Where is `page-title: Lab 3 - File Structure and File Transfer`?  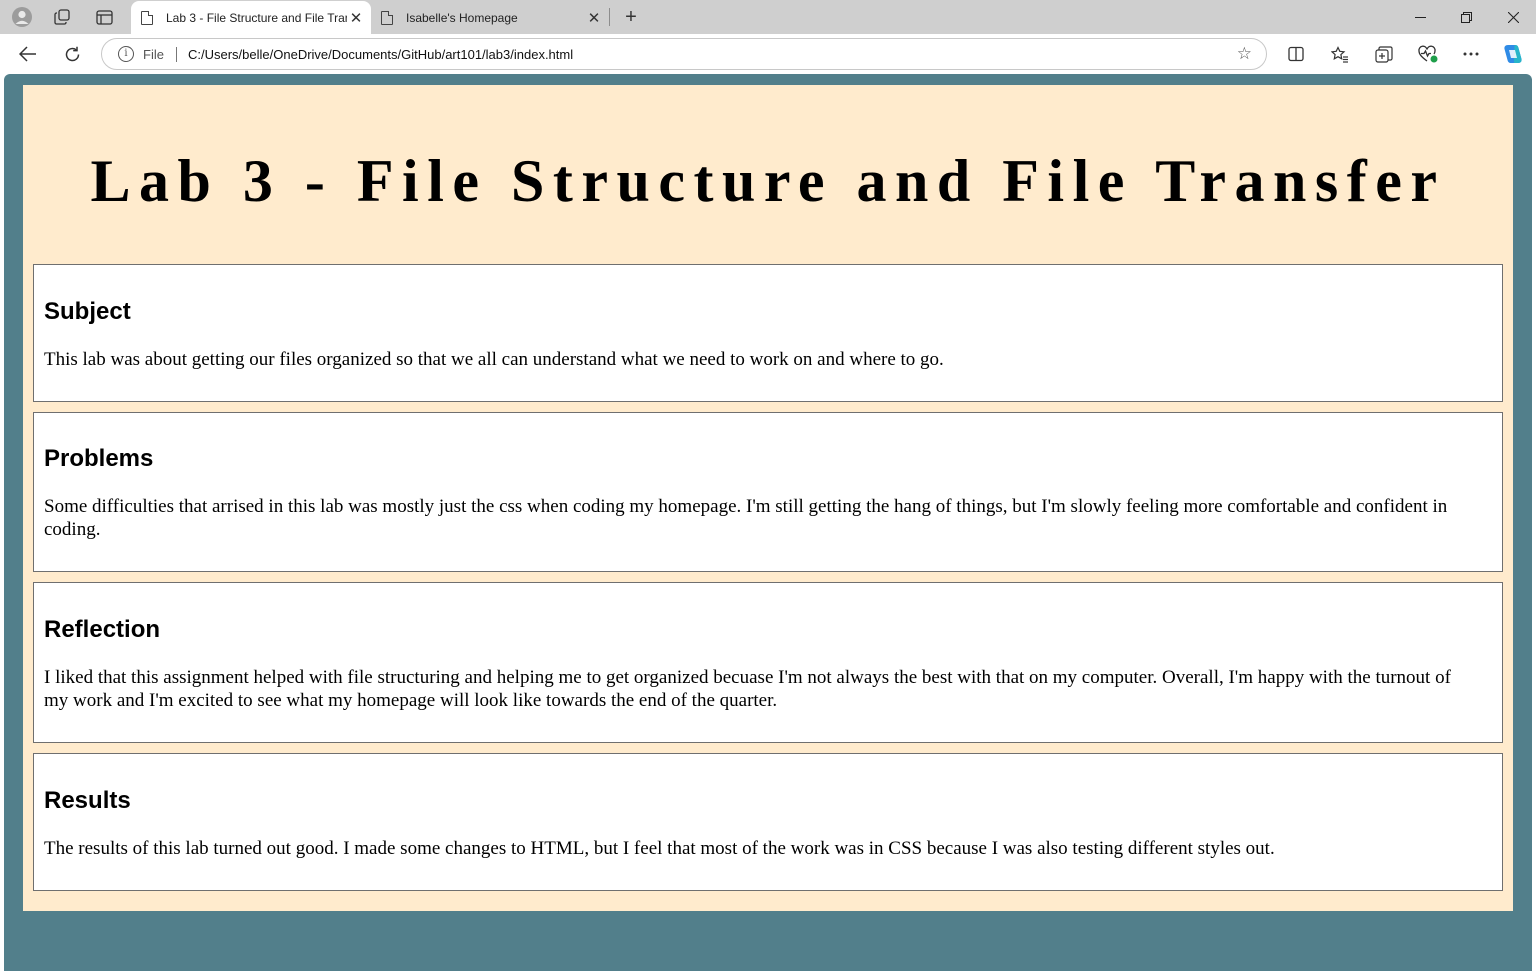
page-title: Lab 3 - File Structure and File Transfer is located at coordinates (768, 181).